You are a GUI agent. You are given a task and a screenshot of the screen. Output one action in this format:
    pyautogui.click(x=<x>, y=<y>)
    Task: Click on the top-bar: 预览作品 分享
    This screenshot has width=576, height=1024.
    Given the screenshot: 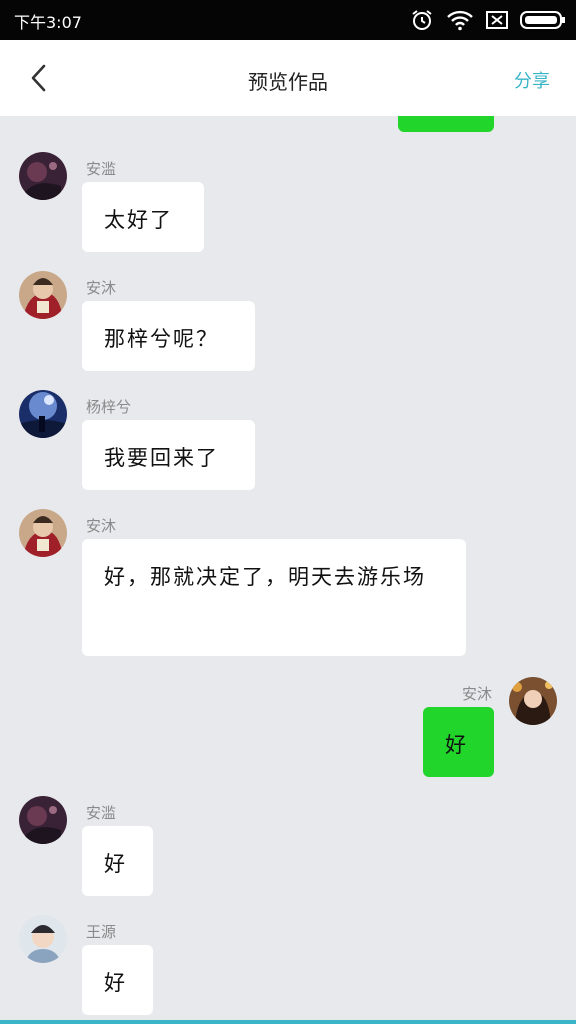 What is the action you would take?
    pyautogui.click(x=288, y=78)
    